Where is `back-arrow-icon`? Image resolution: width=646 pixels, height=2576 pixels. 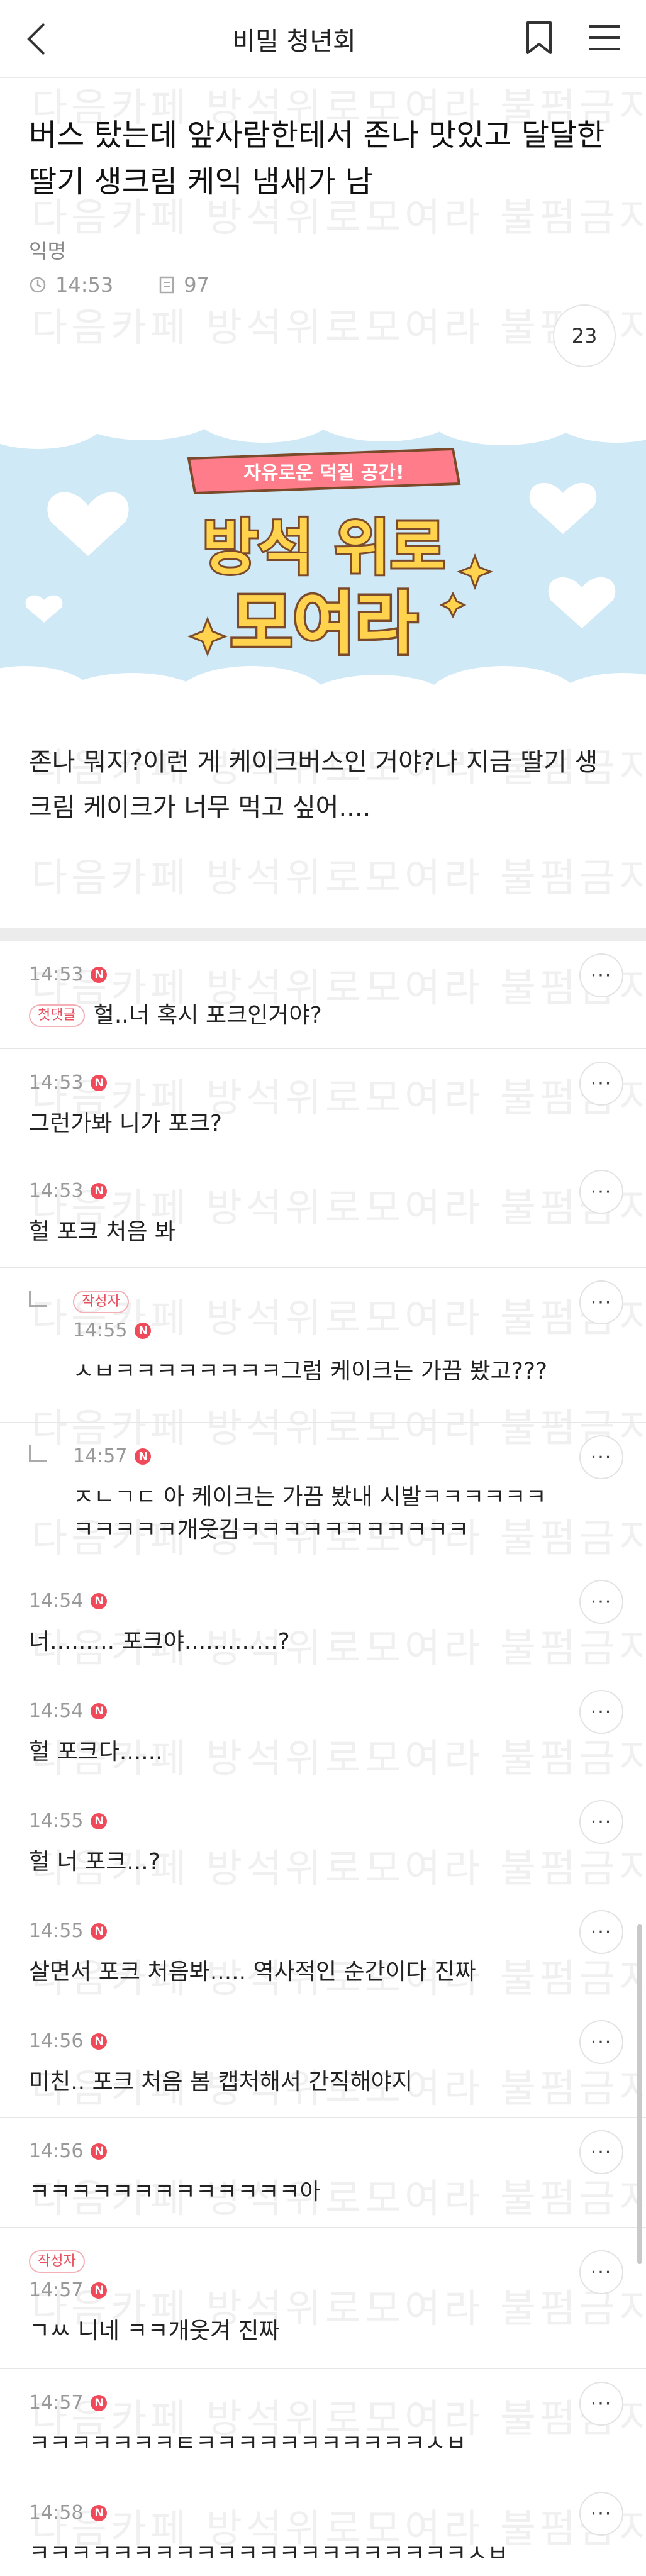
back-arrow-icon is located at coordinates (36, 39).